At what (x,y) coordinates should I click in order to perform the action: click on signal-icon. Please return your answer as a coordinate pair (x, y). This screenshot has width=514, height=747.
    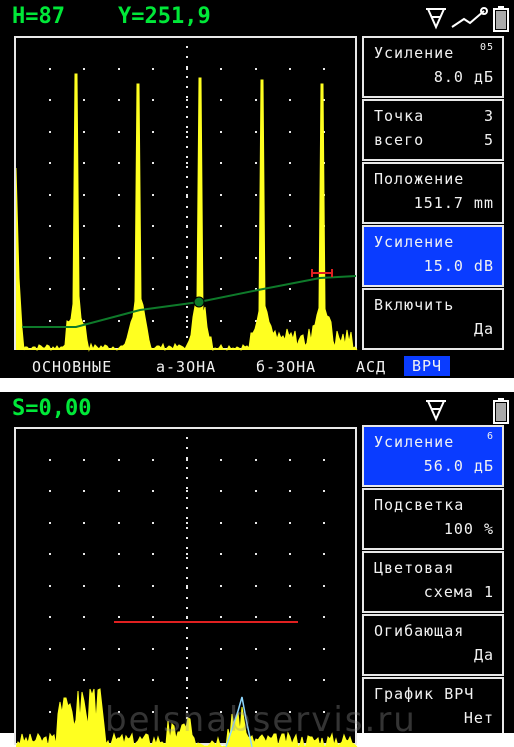
    Looking at the image, I should click on (469, 17).